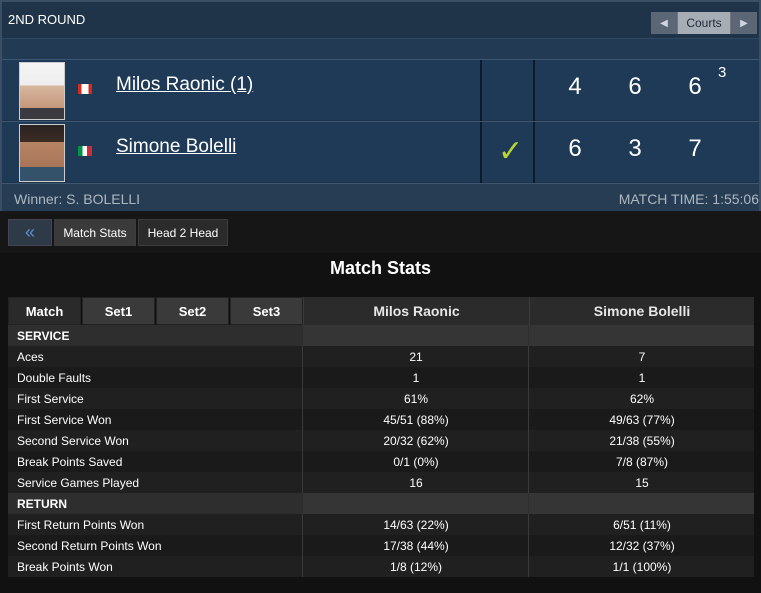 The width and height of the screenshot is (761, 593). Describe the element at coordinates (183, 232) in the screenshot. I see `tab-head-2-head: Head 2 Head` at that location.